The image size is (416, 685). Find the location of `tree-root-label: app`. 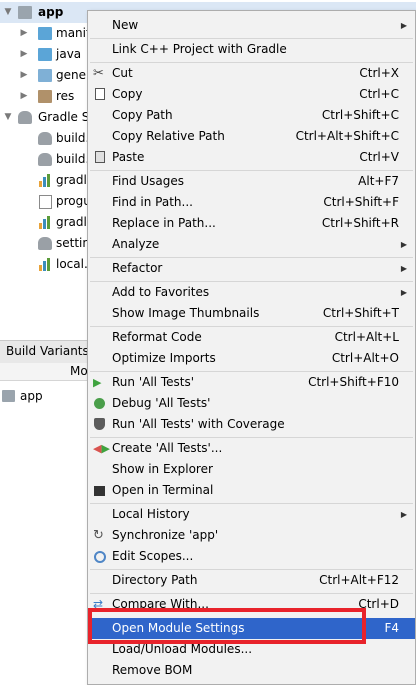

tree-root-label: app is located at coordinates (51, 12).